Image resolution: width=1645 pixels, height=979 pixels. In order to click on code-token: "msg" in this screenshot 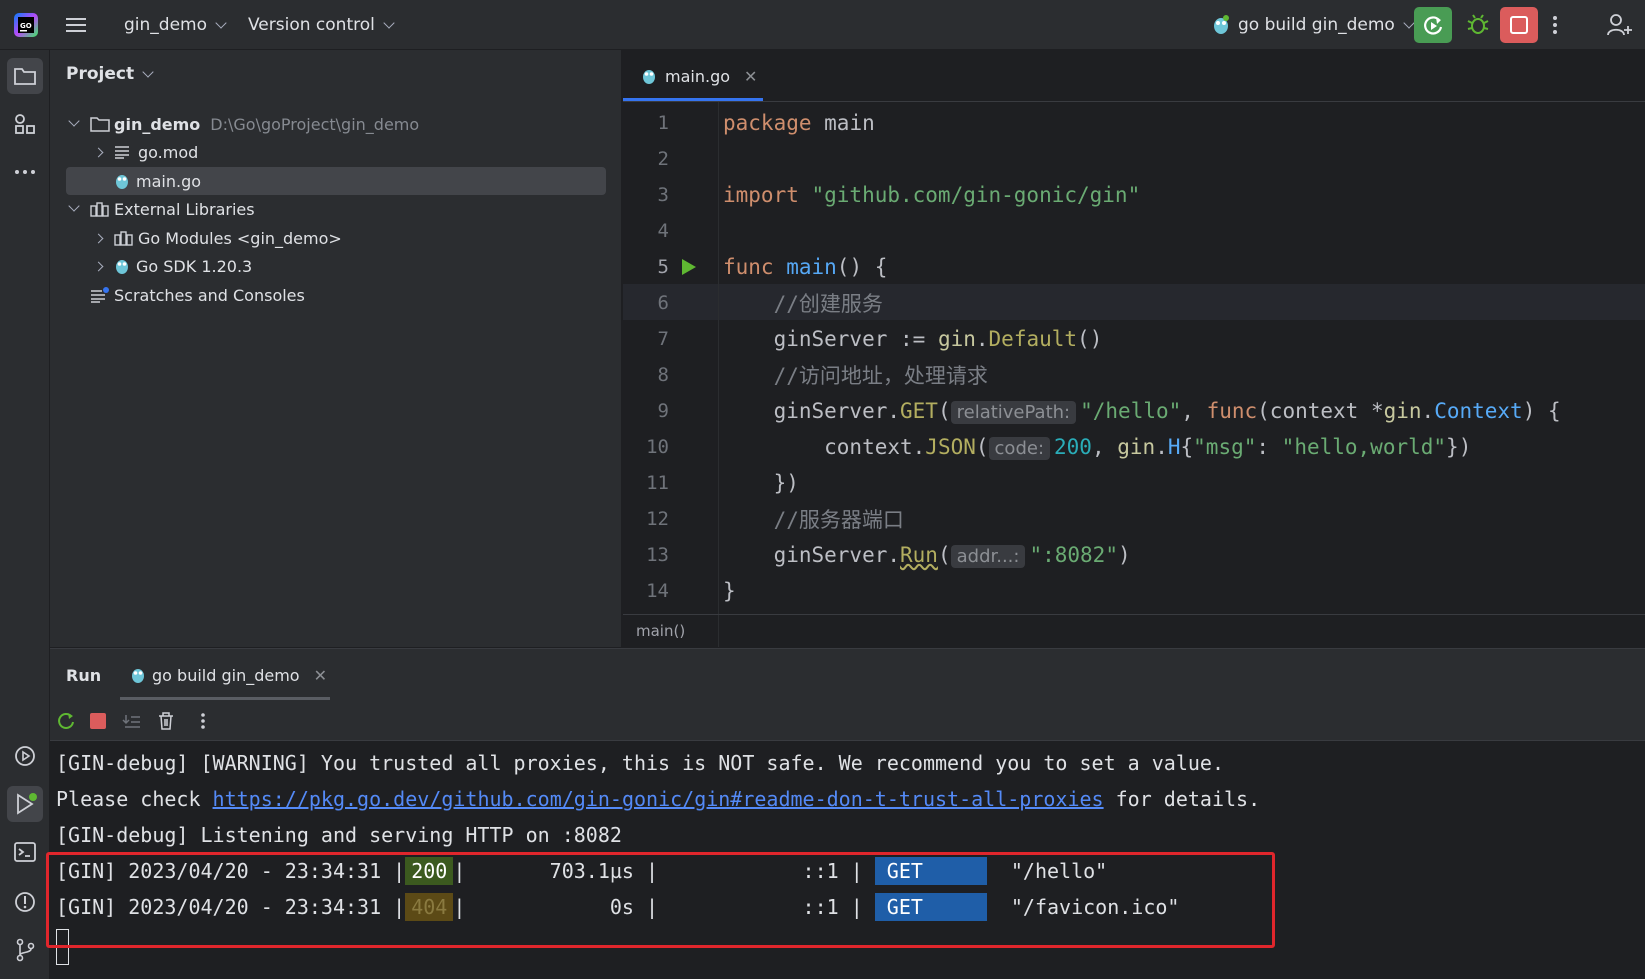, I will do `click(1225, 446)`.